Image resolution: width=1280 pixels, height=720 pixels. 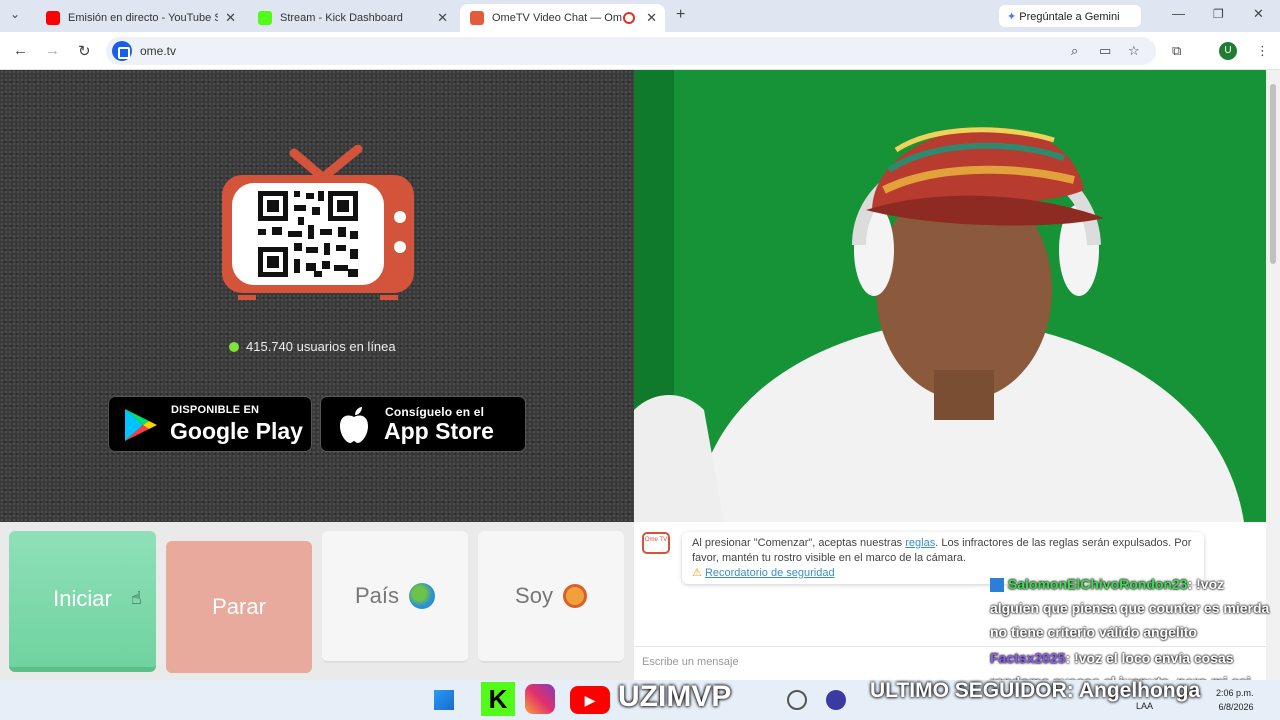 I want to click on instagram-icon, so click(x=540, y=699).